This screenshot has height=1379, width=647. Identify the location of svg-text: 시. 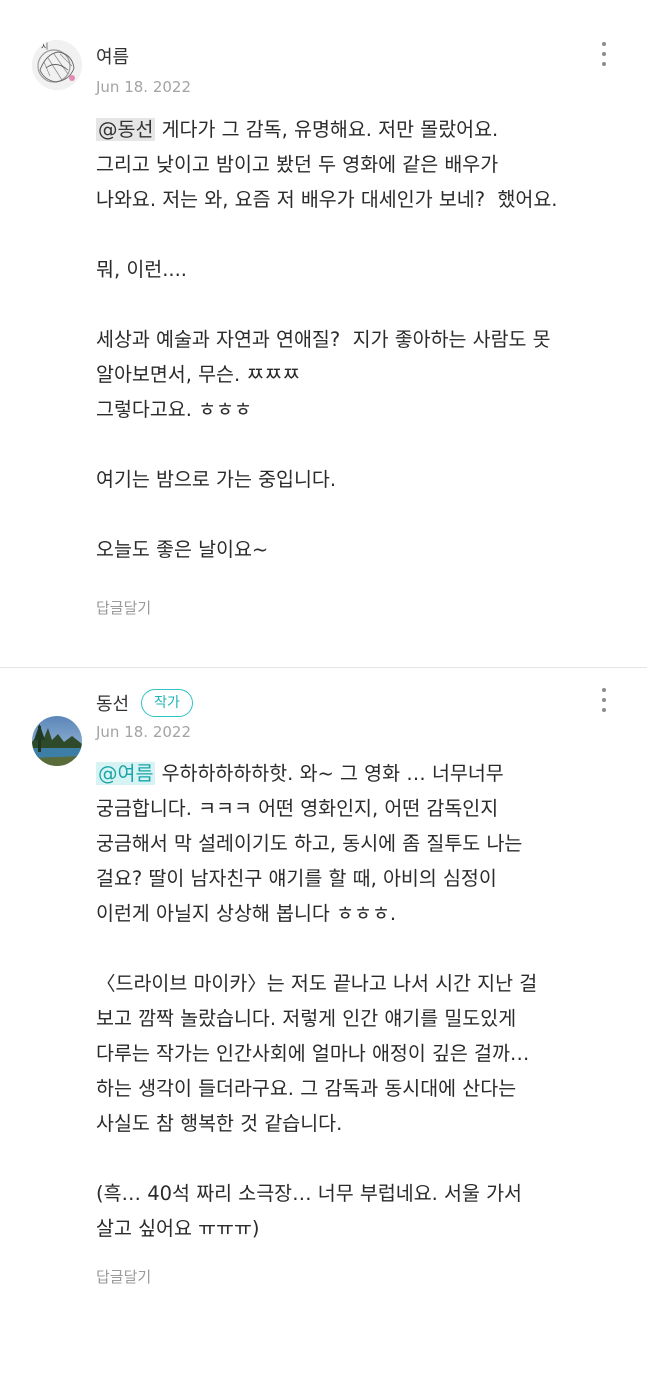
(44, 46).